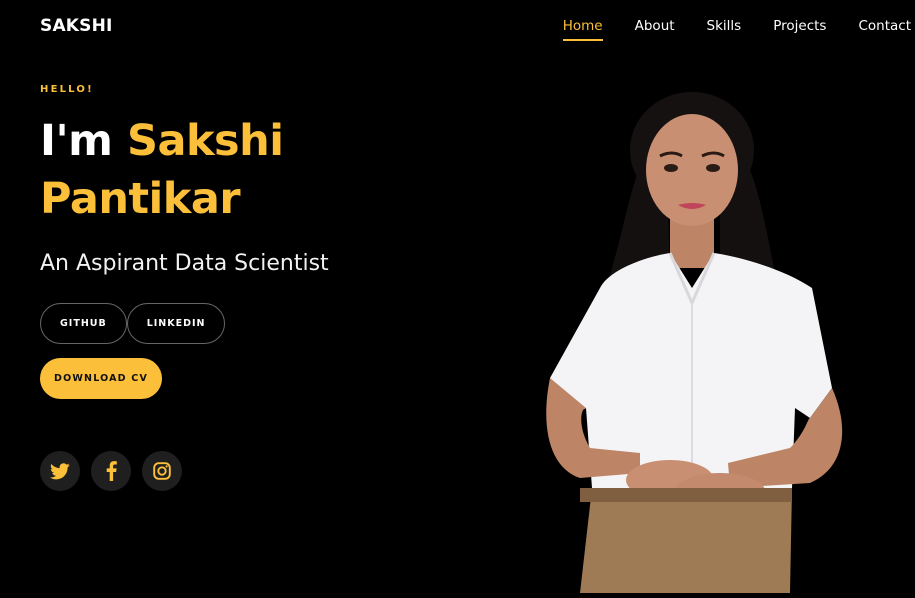 This screenshot has height=598, width=915. I want to click on greeting-label: HELLO!, so click(67, 89).